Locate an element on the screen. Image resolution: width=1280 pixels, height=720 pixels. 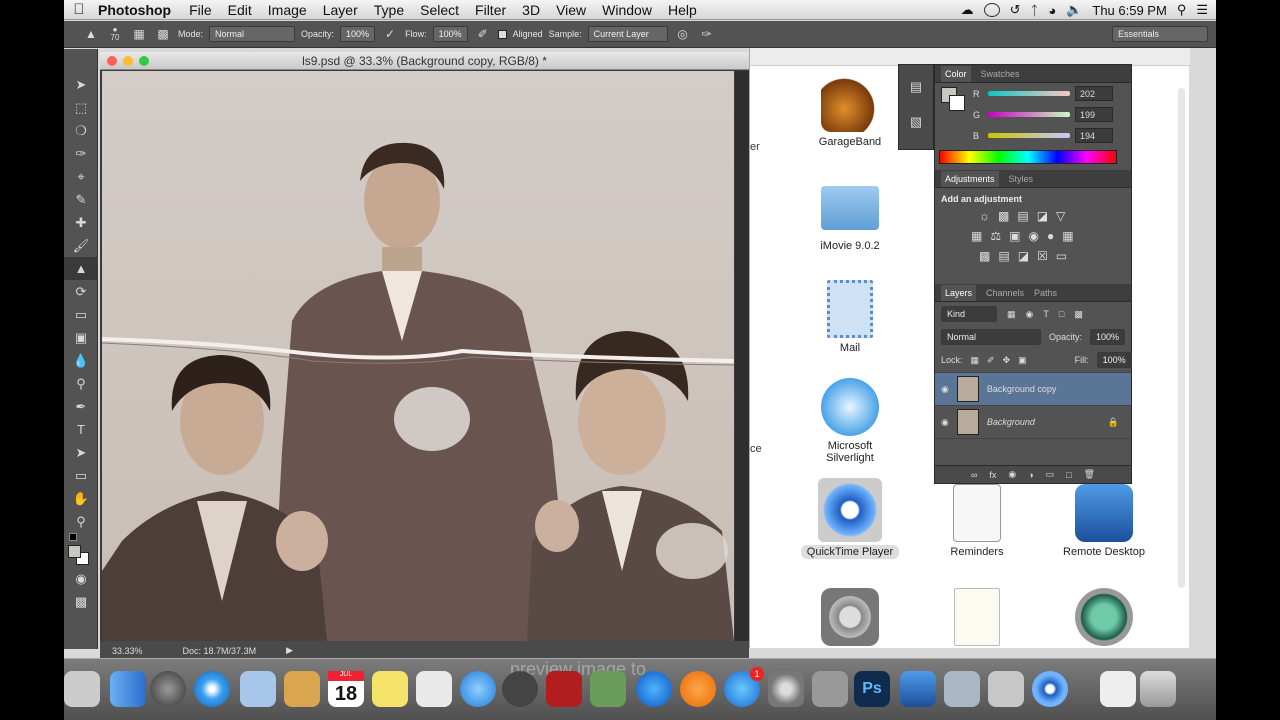
type-tool-icon: T is located at coordinates (81, 429).